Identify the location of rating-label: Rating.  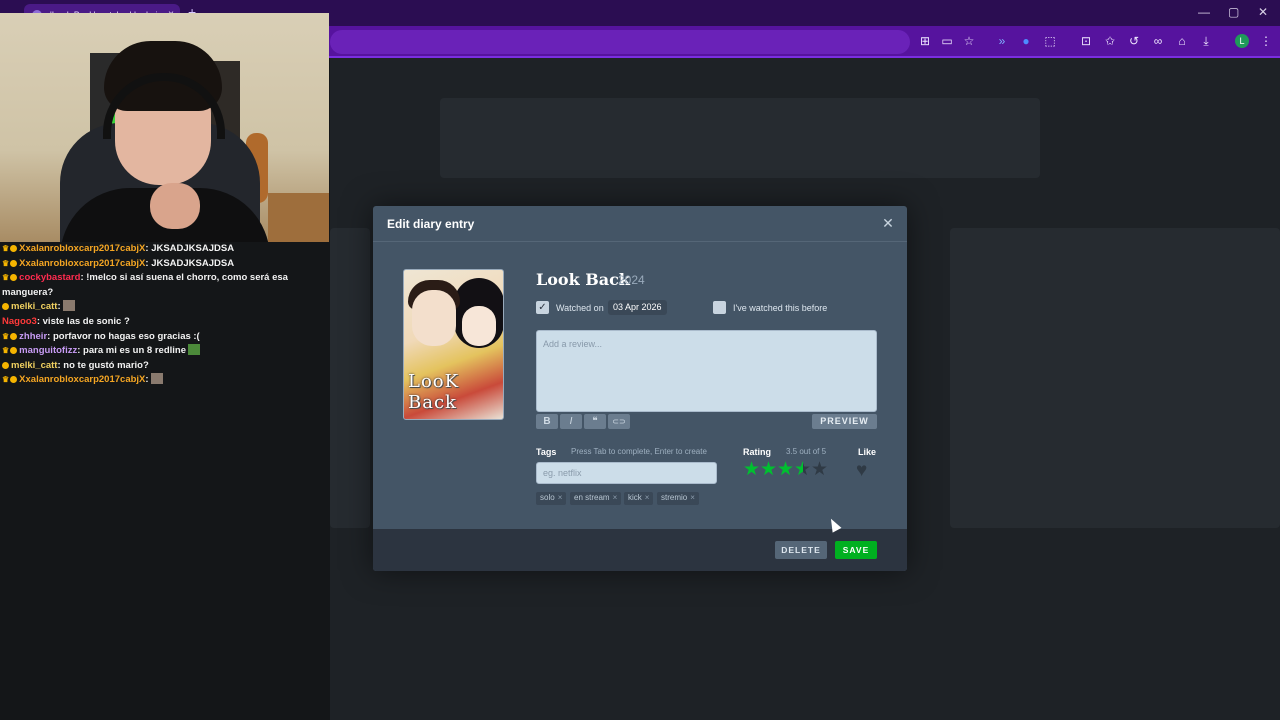
(757, 452).